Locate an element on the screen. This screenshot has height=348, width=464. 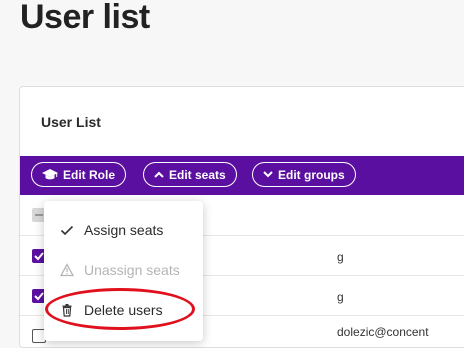
menu-item-label: Delete users is located at coordinates (123, 310).